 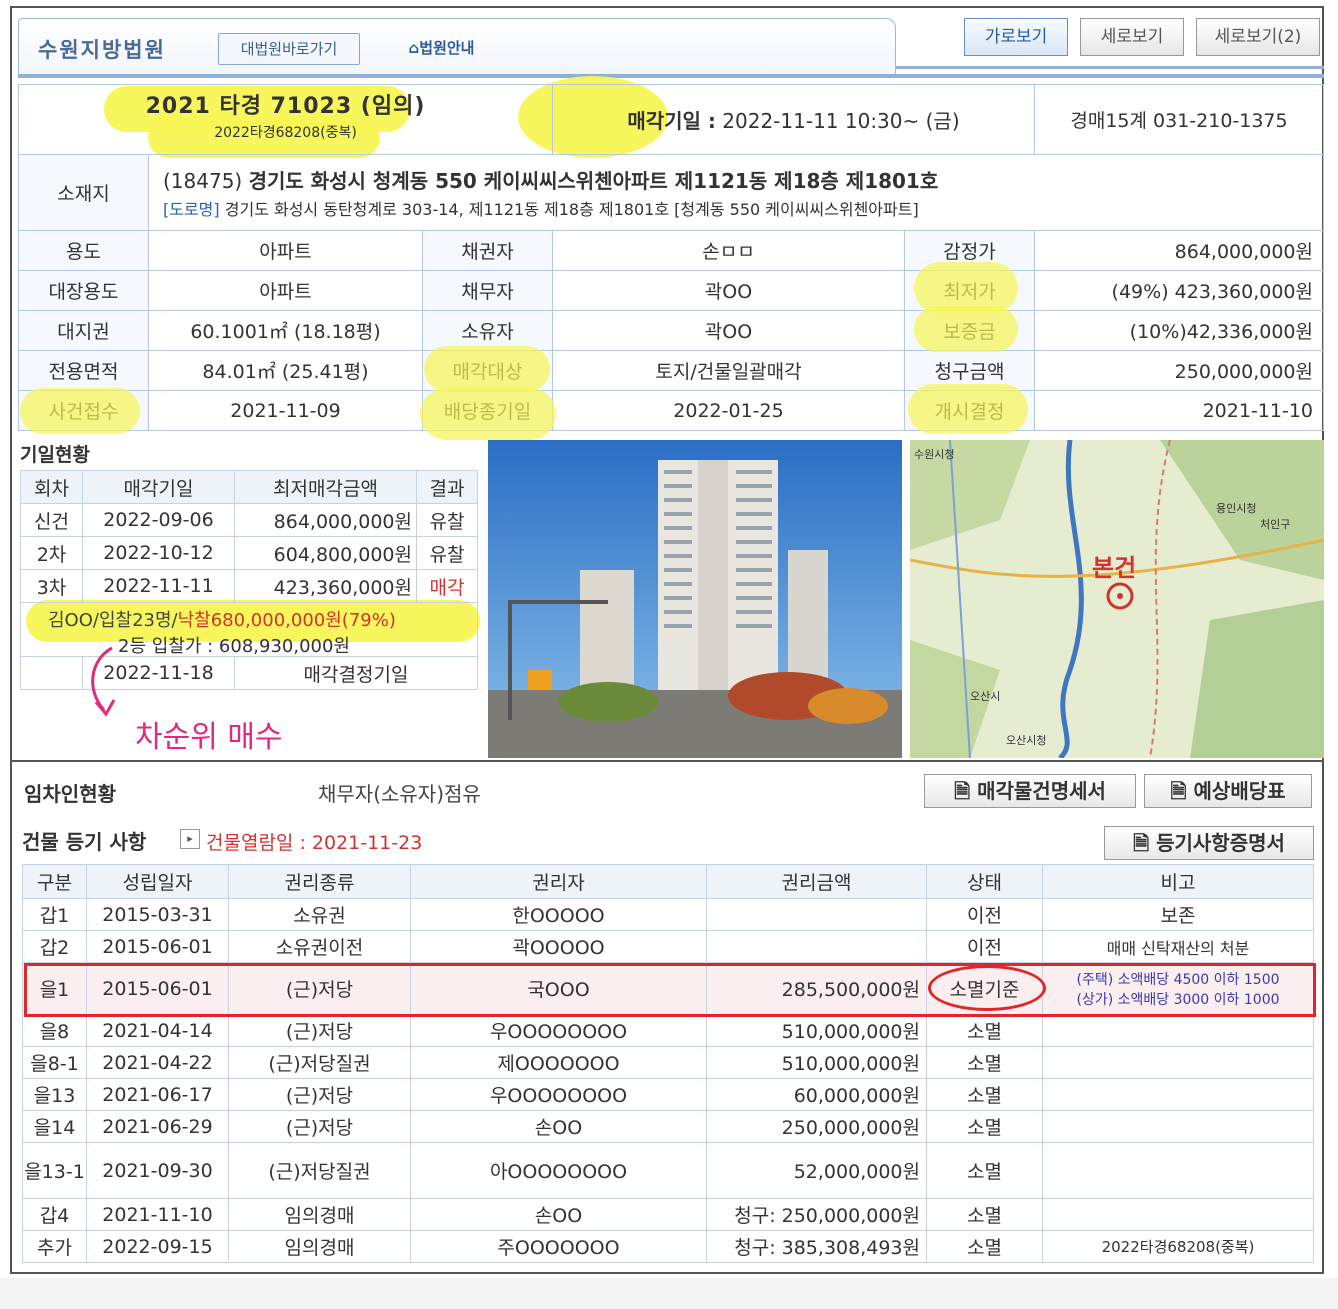 I want to click on view-horizontal-button: 가로보기, so click(x=1016, y=37).